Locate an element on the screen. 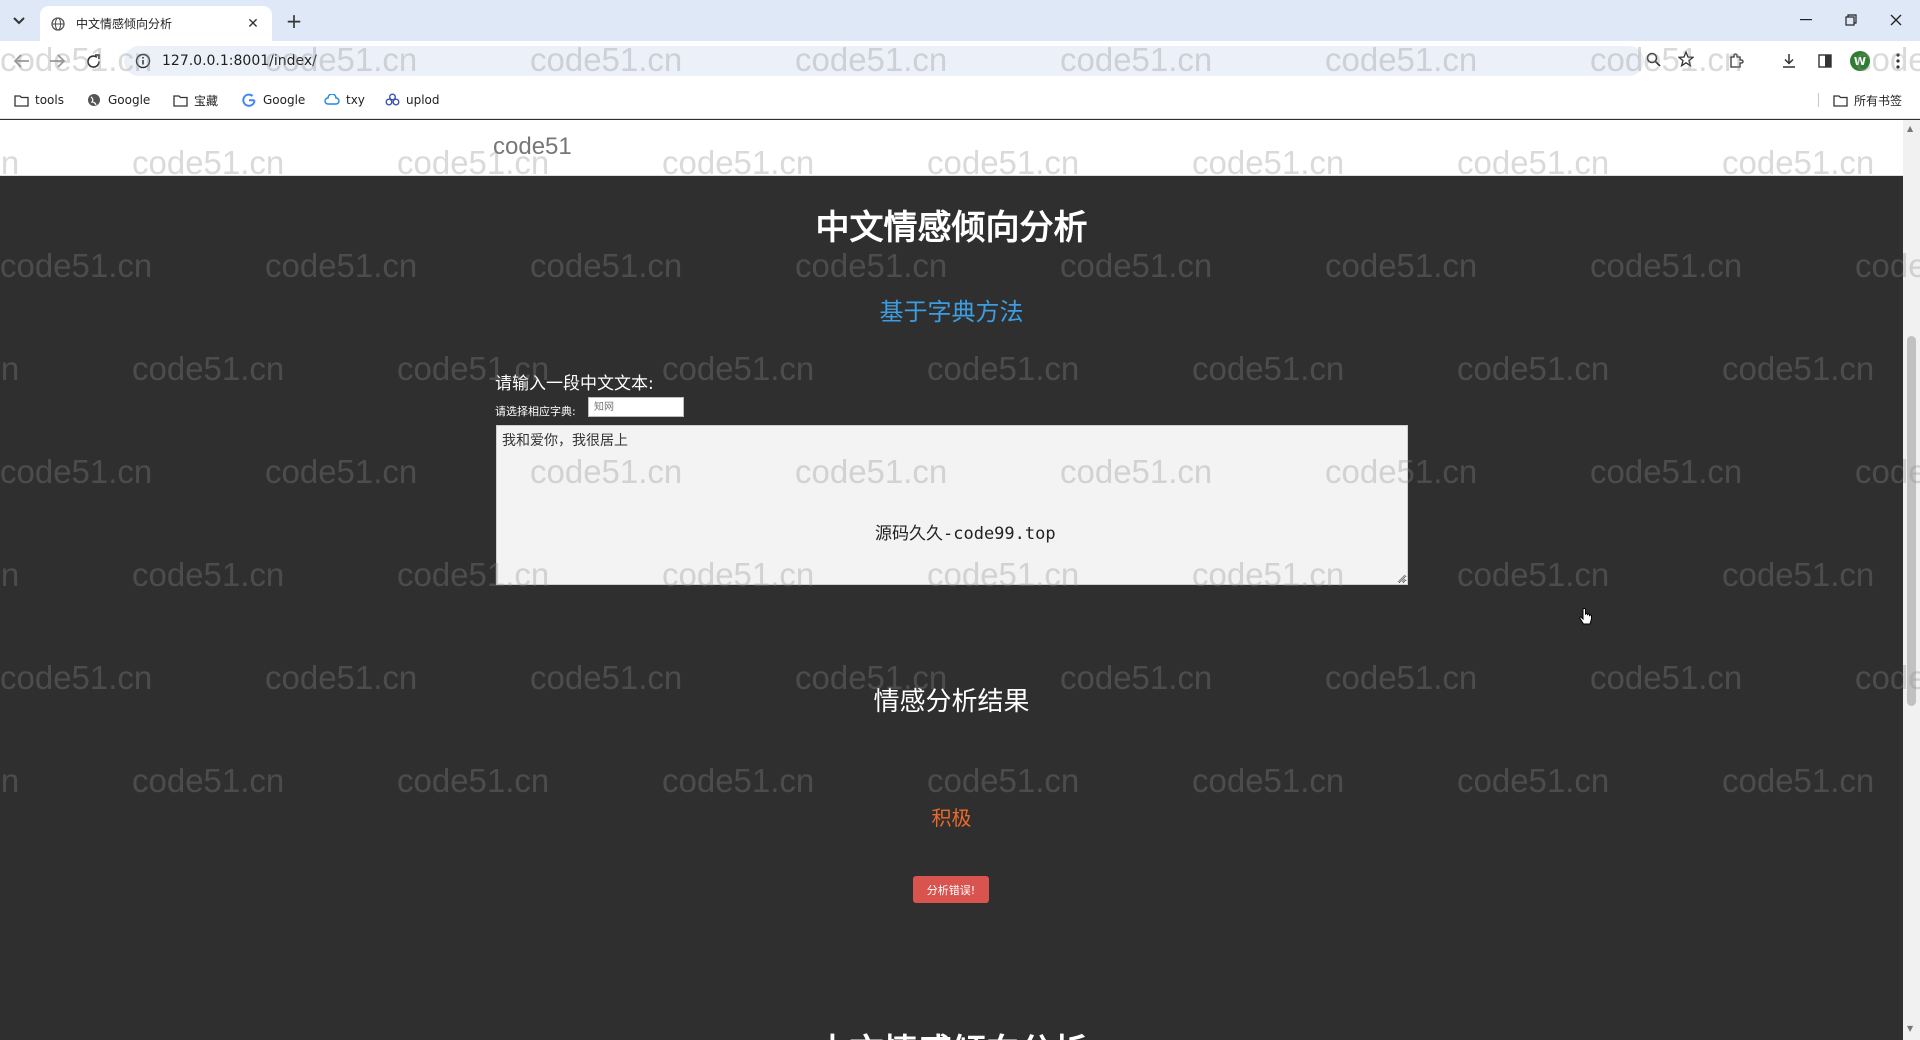 The height and width of the screenshot is (1040, 1920). all-bookmarks-label: 所有书签 is located at coordinates (1878, 100).